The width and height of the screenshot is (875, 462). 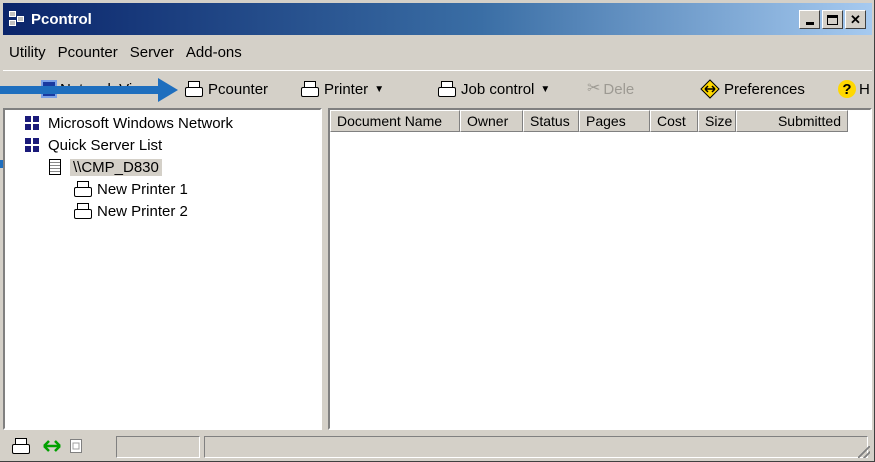 I want to click on delete-label: Dele, so click(x=619, y=89).